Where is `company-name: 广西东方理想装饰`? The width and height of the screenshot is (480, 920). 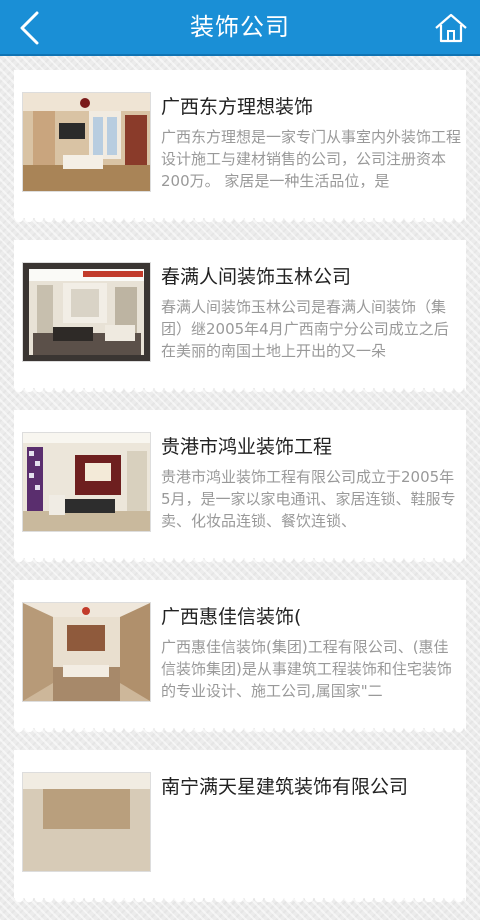 company-name: 广西东方理想装饰 is located at coordinates (237, 107).